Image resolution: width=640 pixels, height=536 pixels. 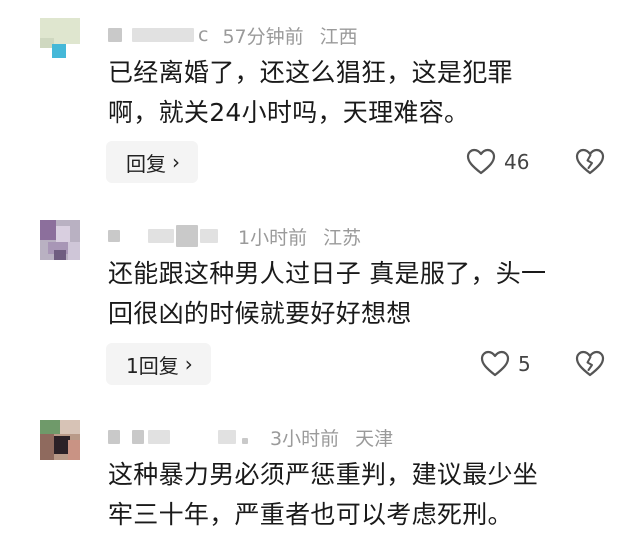 What do you see at coordinates (263, 36) in the screenshot?
I see `comment-time: 57分钟前` at bounding box center [263, 36].